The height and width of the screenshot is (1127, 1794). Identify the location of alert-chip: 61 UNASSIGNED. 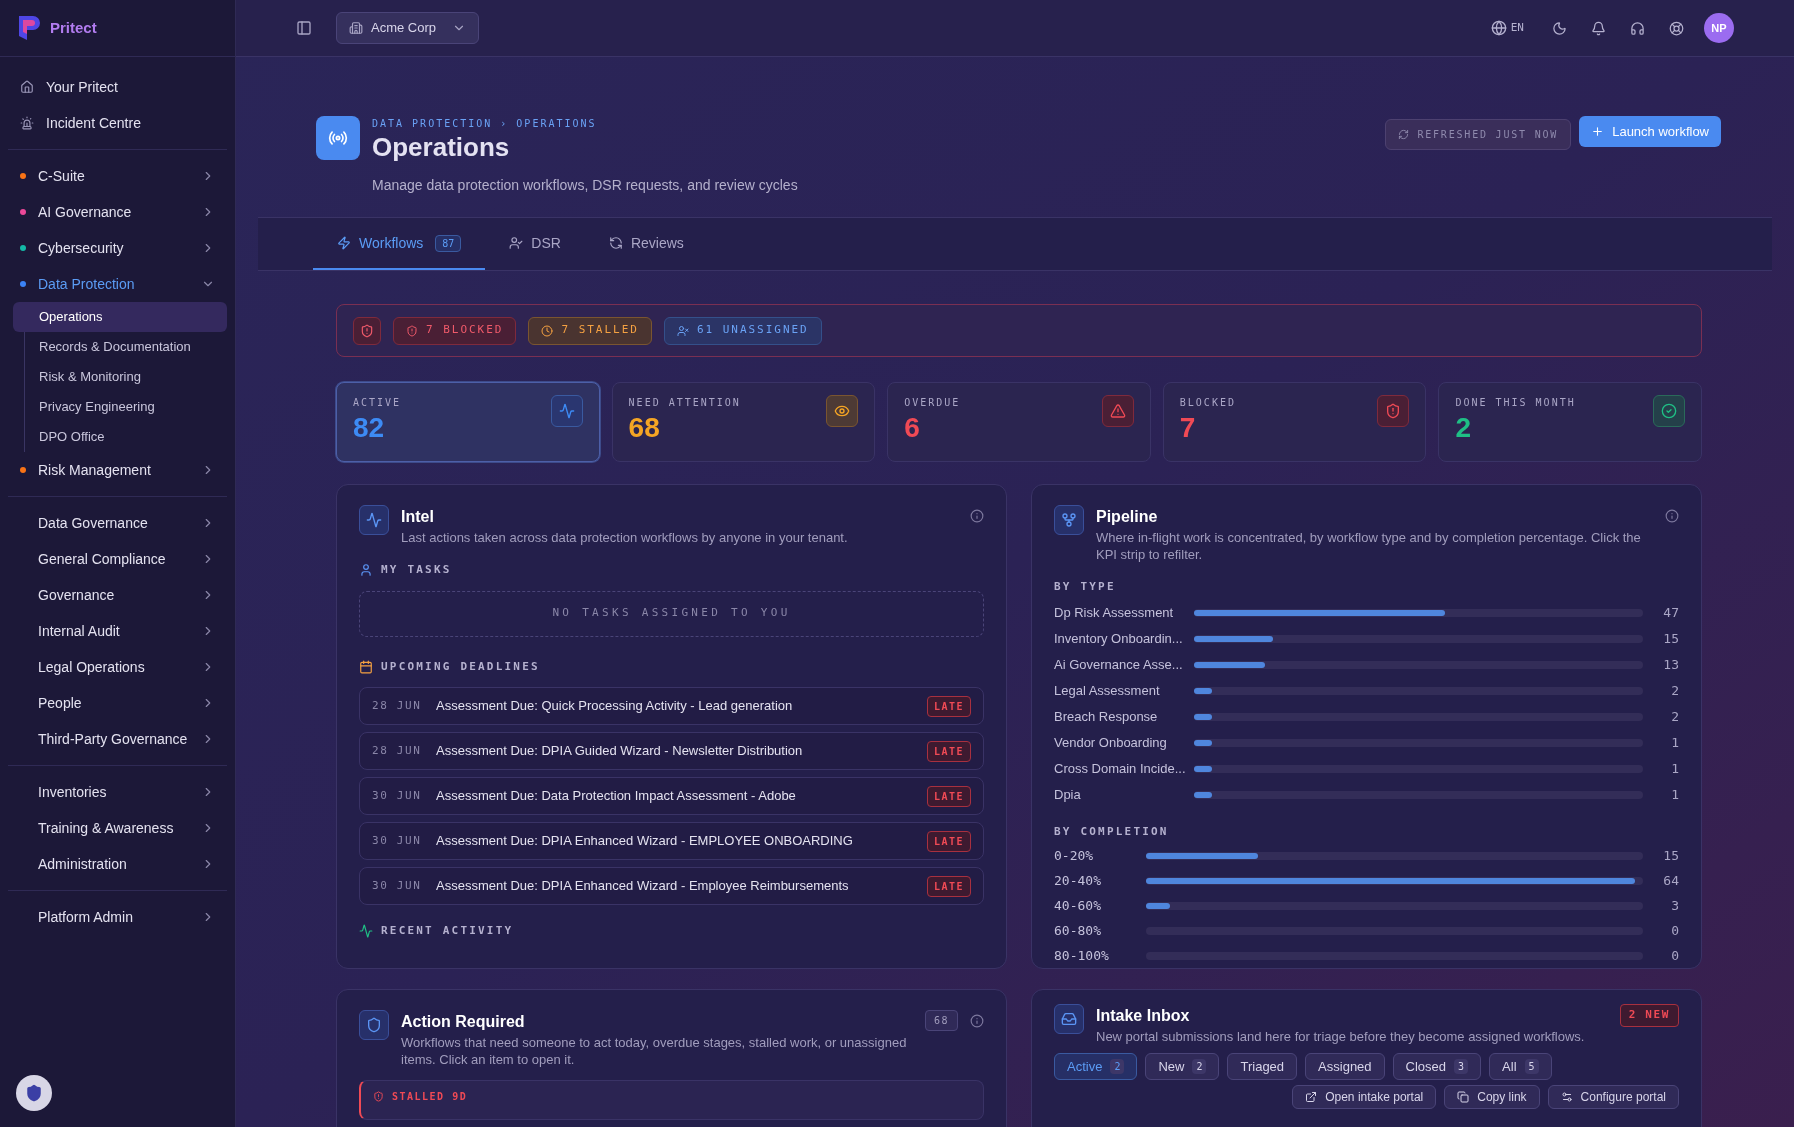
(742, 330).